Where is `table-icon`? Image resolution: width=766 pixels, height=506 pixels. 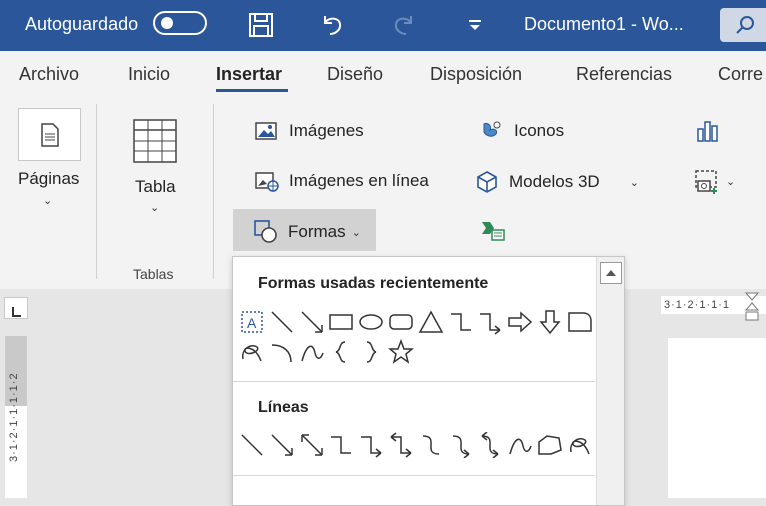
table-icon is located at coordinates (155, 141).